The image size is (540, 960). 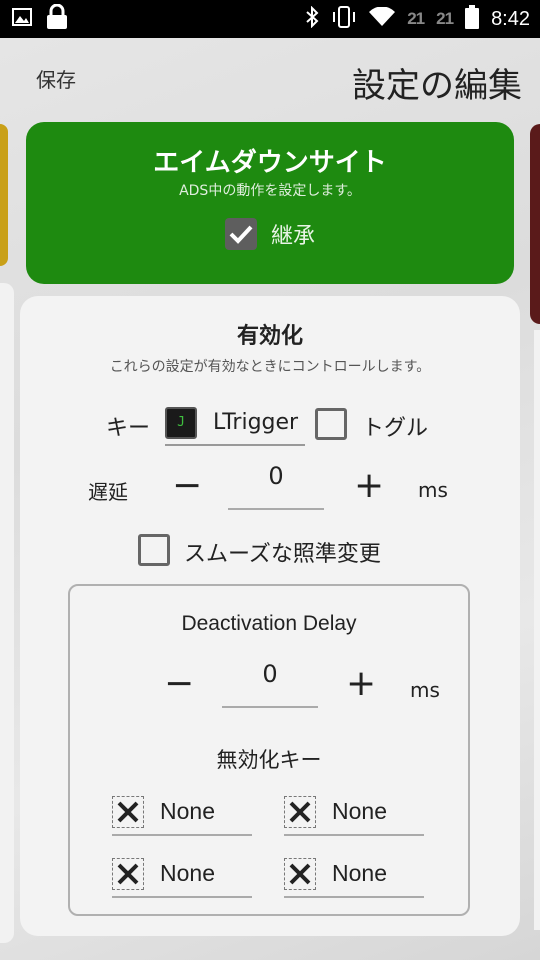 I want to click on header: 保存 設定の編集, so click(x=270, y=80).